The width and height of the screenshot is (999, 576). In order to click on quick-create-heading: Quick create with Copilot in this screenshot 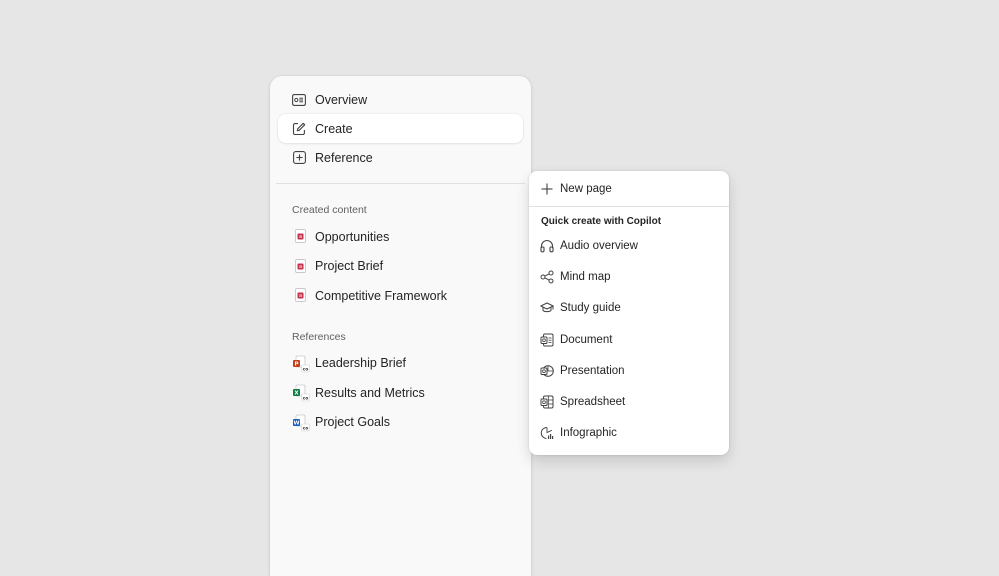, I will do `click(601, 221)`.